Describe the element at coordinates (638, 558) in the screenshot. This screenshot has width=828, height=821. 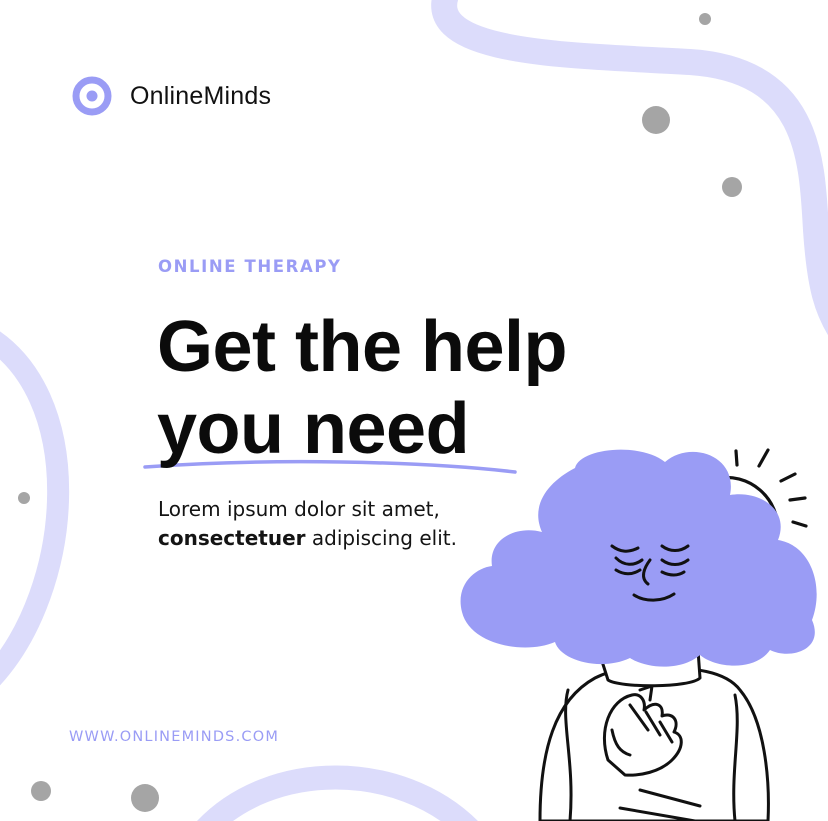
I see `cloud-head` at that location.